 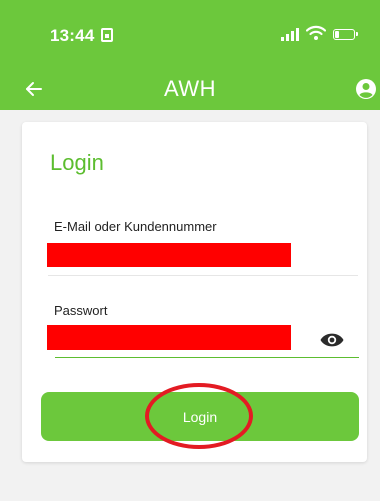 What do you see at coordinates (345, 34) in the screenshot?
I see `battery-icon` at bounding box center [345, 34].